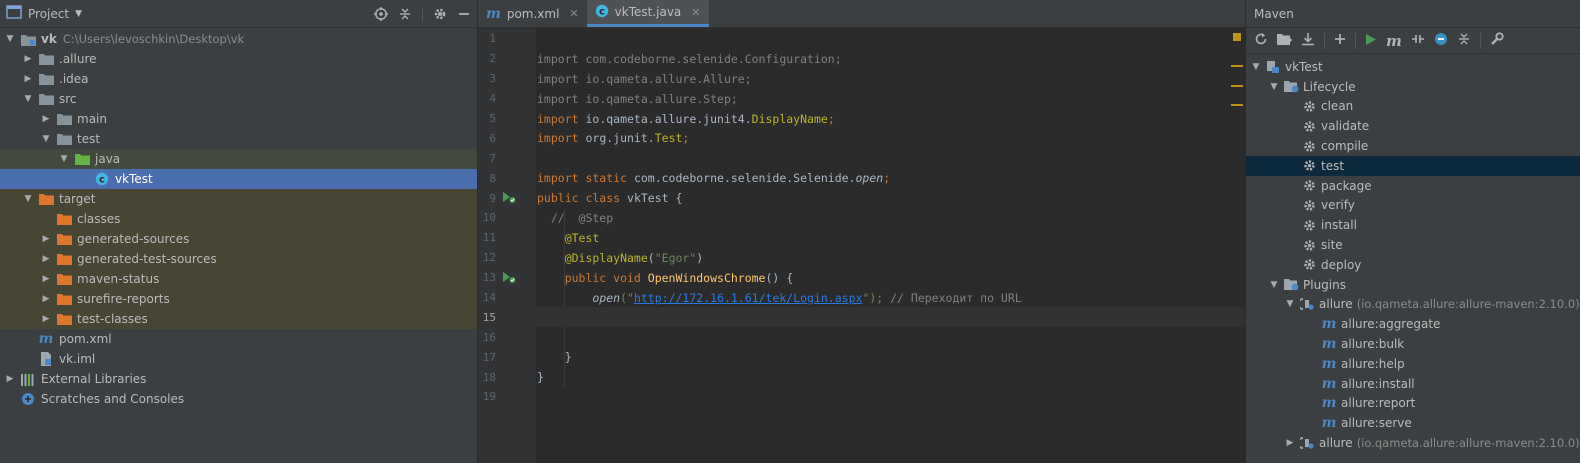 Image resolution: width=1580 pixels, height=463 pixels. What do you see at coordinates (1261, 40) in the screenshot?
I see `reload-icon` at bounding box center [1261, 40].